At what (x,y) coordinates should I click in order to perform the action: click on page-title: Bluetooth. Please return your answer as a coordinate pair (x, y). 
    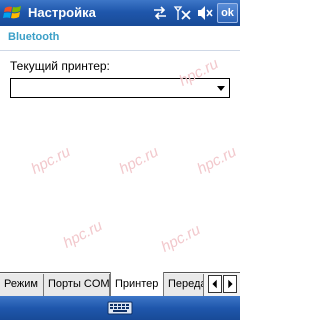
    Looking at the image, I should click on (34, 37).